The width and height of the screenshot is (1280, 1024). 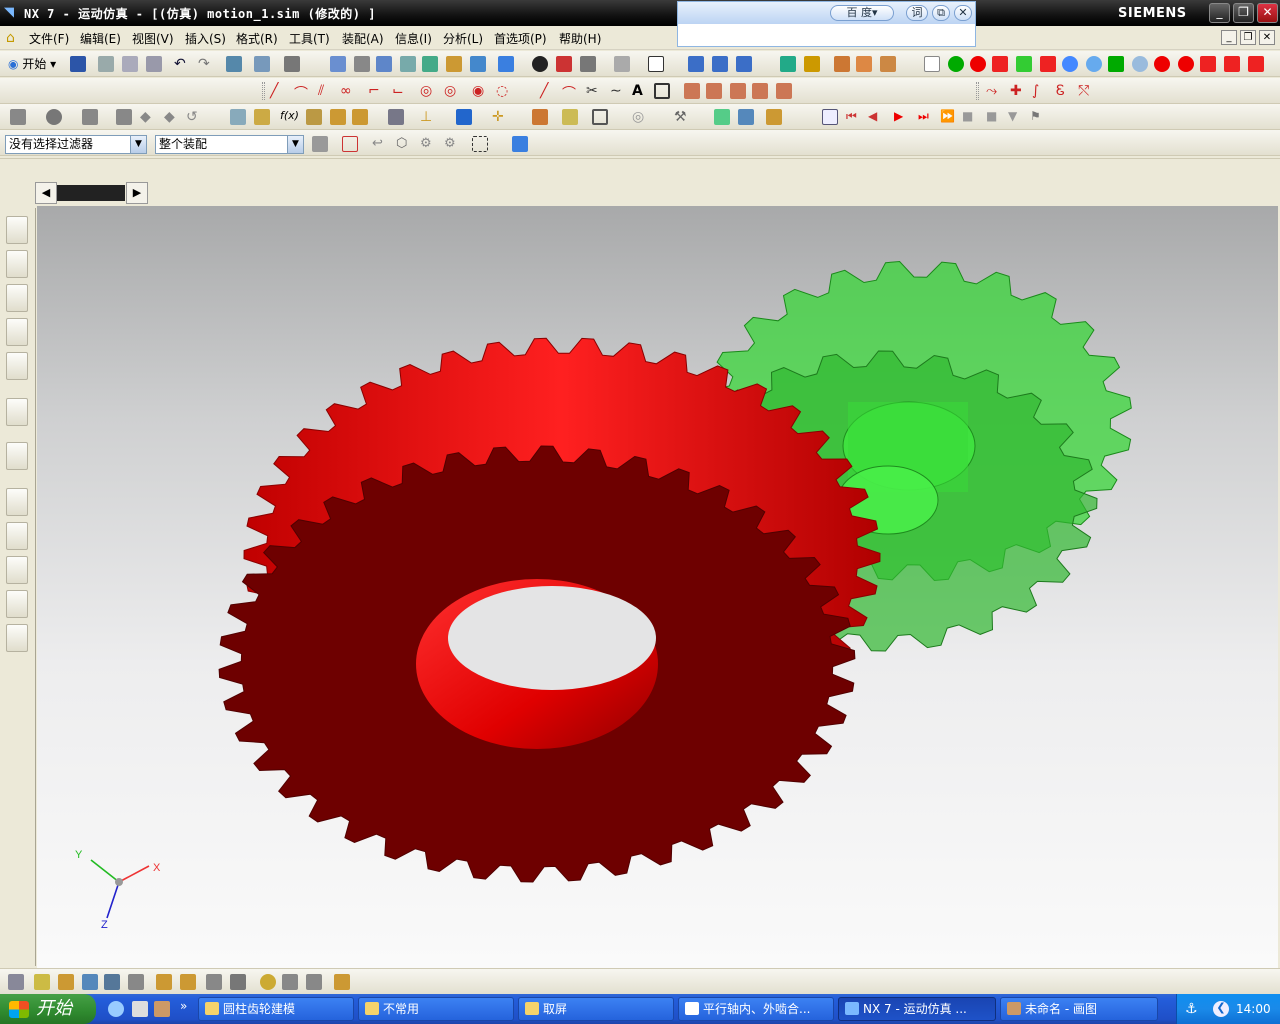 What do you see at coordinates (760, 91) in the screenshot?
I see `intersect-icon` at bounding box center [760, 91].